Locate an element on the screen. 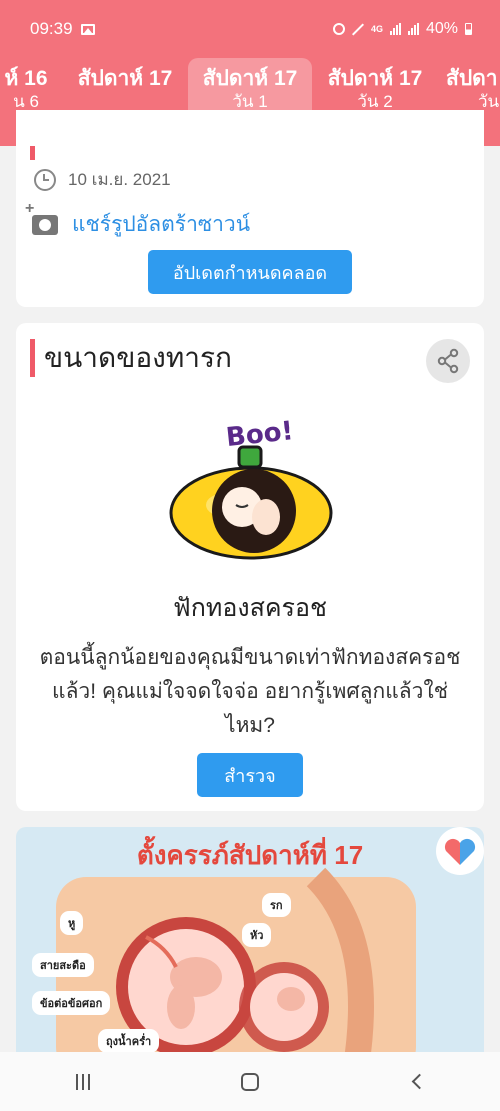 This screenshot has height=1111, width=500. period-date-row: 10 เม.ย. 2021 is located at coordinates (102, 179).